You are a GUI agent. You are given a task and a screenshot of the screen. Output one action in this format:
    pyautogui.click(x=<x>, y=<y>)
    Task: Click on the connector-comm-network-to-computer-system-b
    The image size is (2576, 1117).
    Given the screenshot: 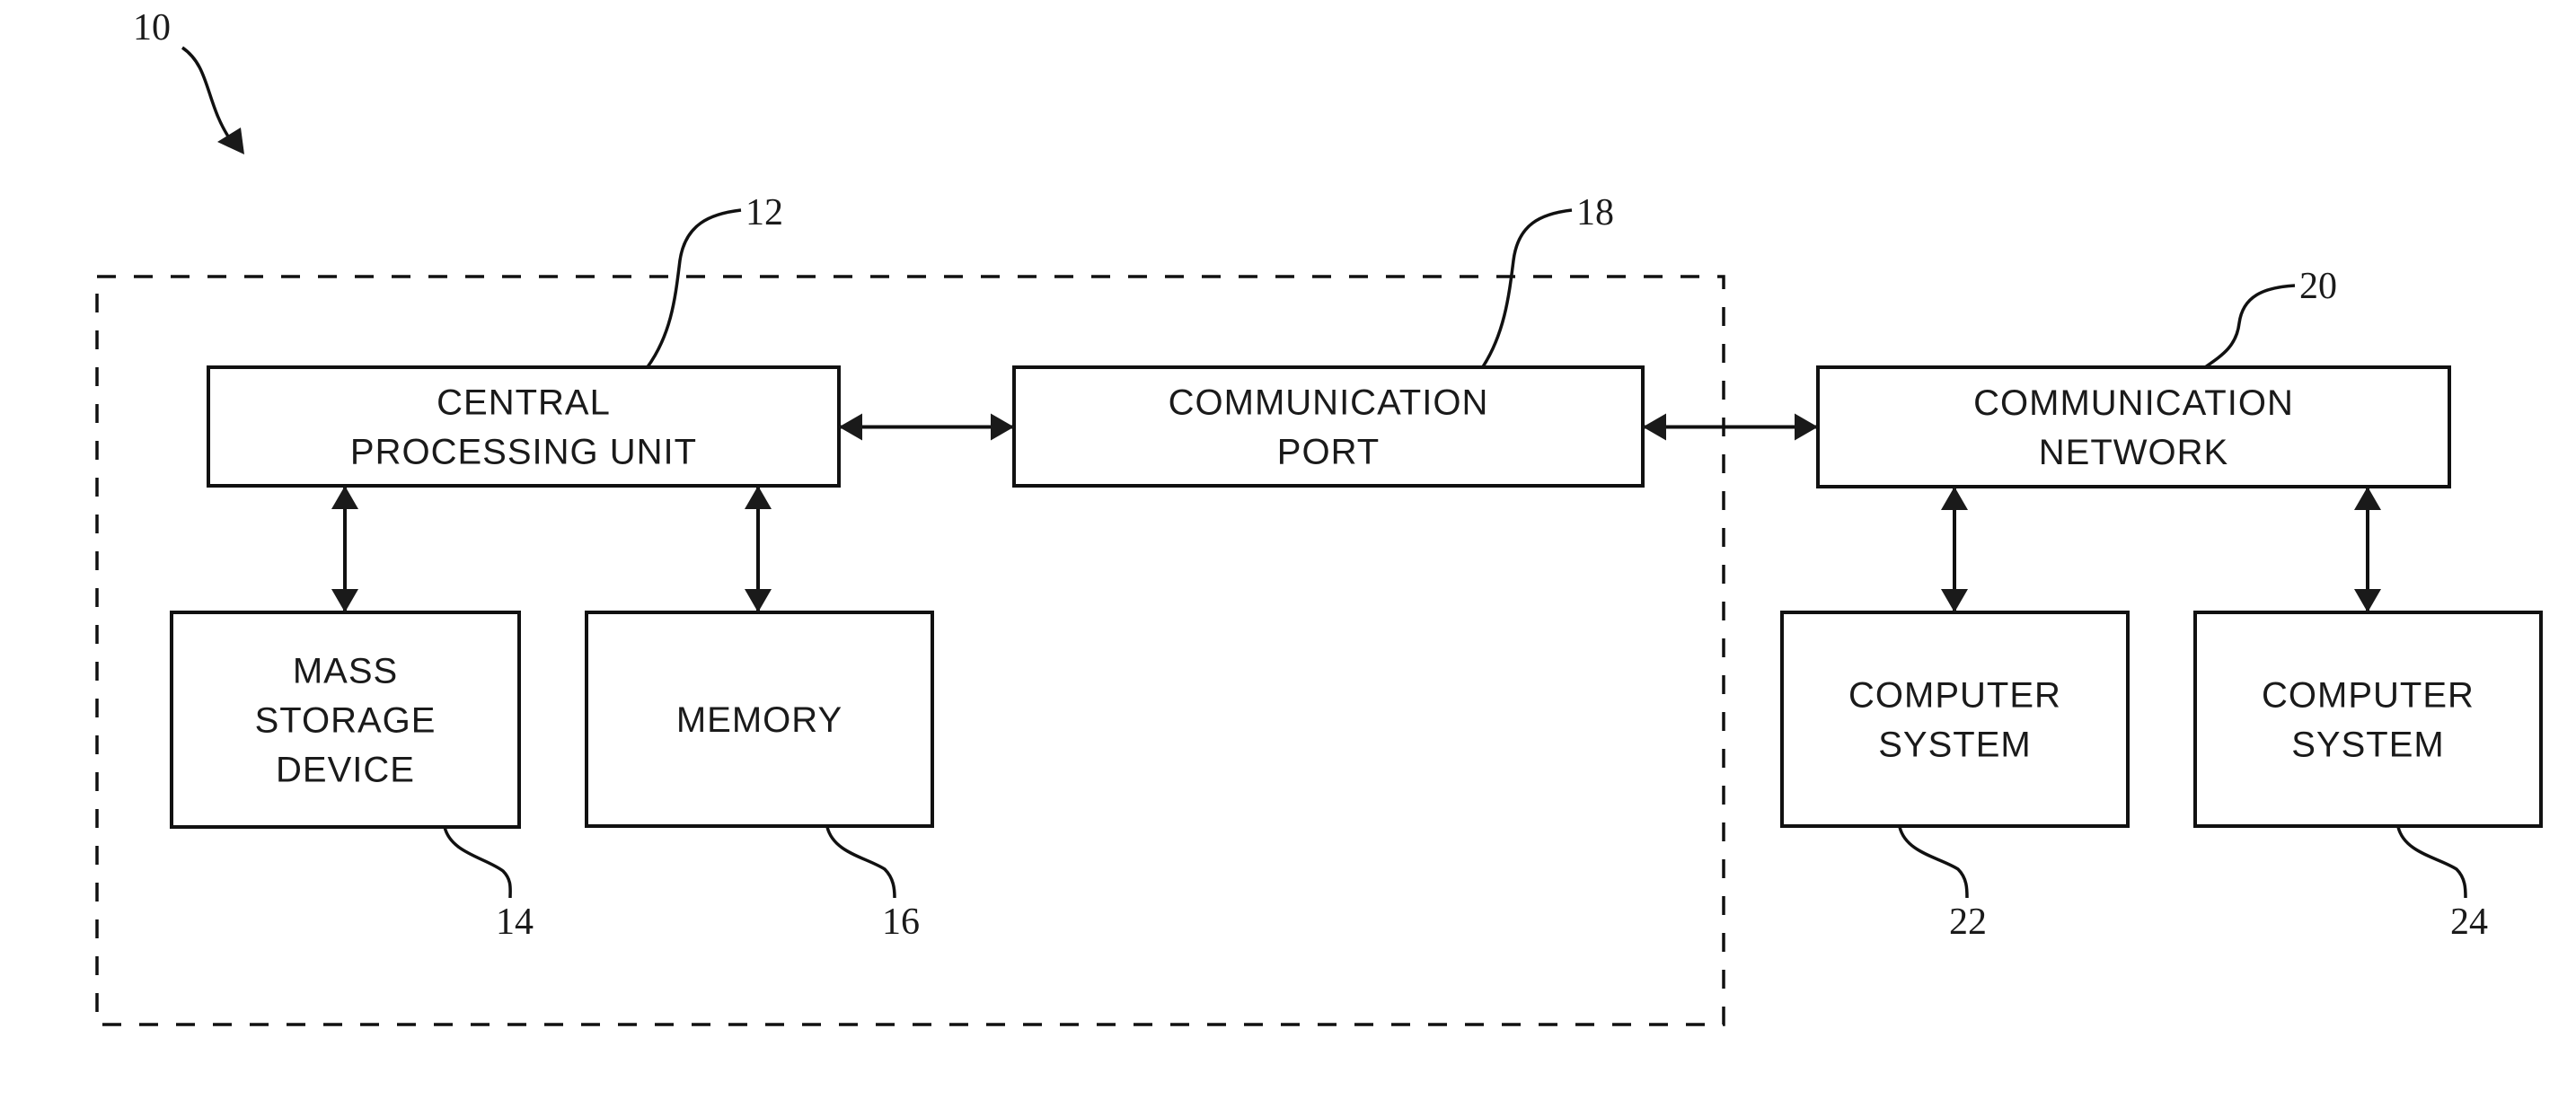 What is the action you would take?
    pyautogui.click(x=2367, y=549)
    